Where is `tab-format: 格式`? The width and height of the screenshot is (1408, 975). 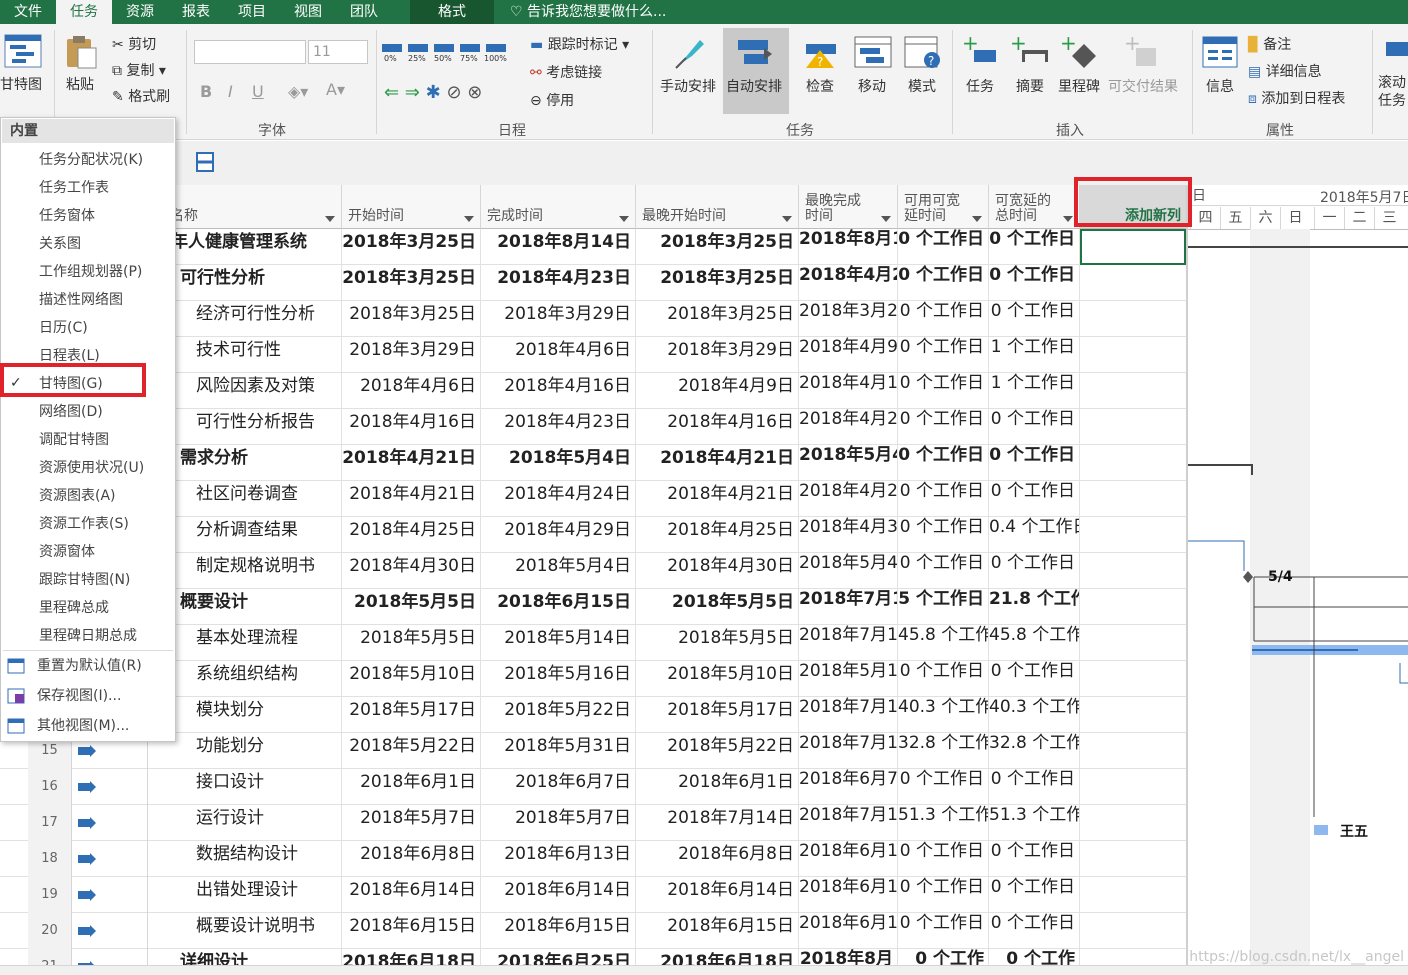 tab-format: 格式 is located at coordinates (452, 12).